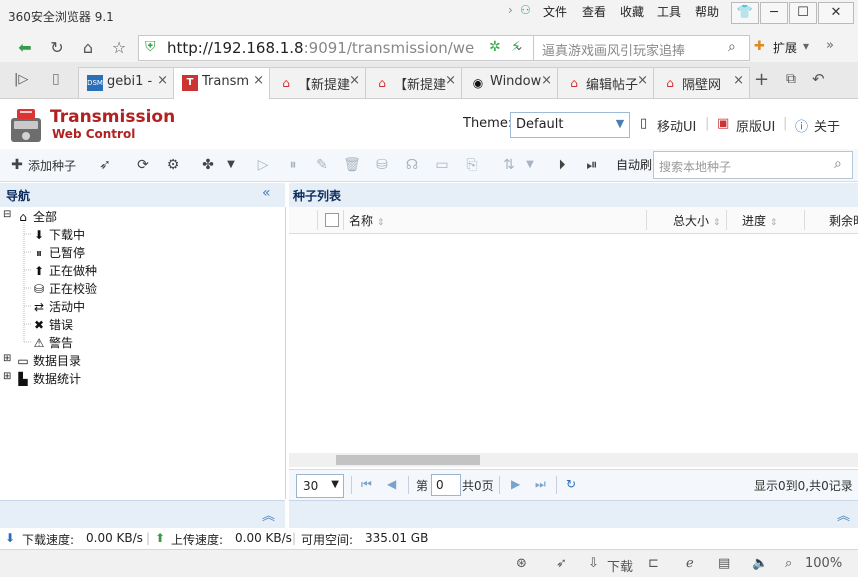 The width and height of the screenshot is (858, 577). I want to click on sidebar-toggle-icon: |▷, so click(21, 79).